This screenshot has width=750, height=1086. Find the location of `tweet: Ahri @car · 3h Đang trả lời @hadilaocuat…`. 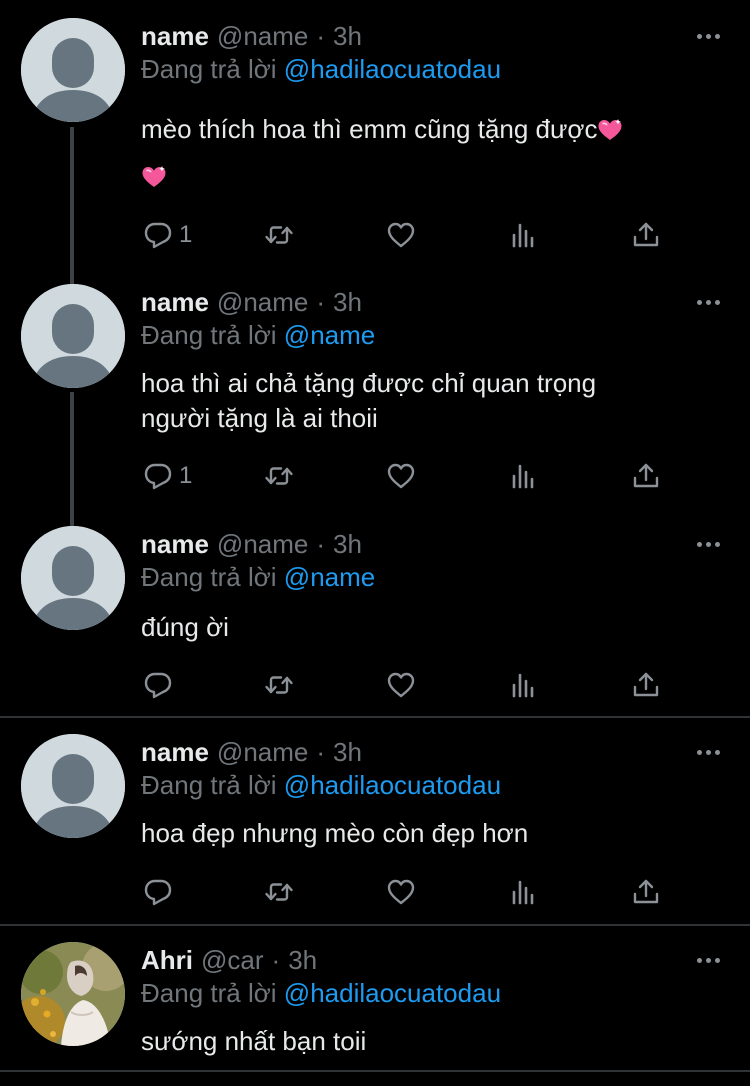

tweet: Ahri @car · 3h Đang trả lời @hadilaocuat… is located at coordinates (375, 1014).